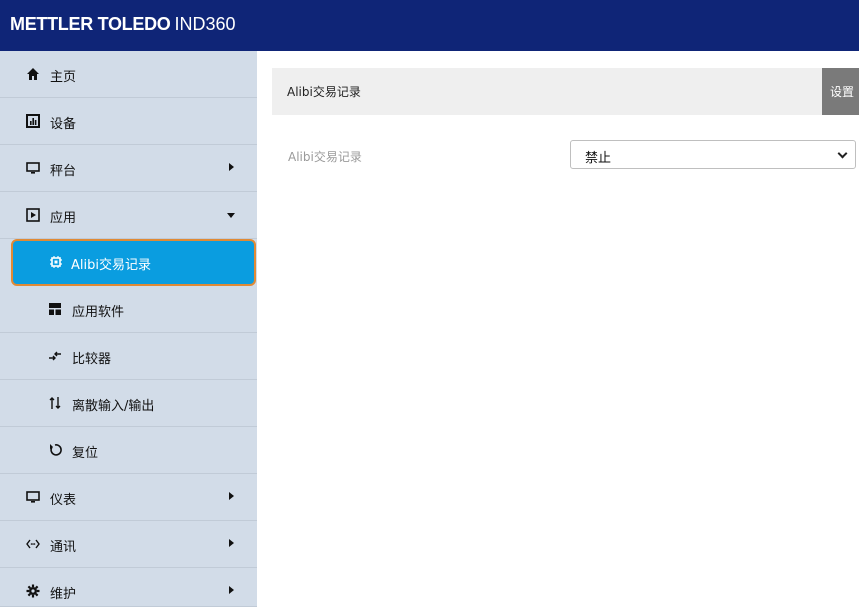  Describe the element at coordinates (90, 24) in the screenshot. I see `brand-name: METTLER TOLEDO` at that location.